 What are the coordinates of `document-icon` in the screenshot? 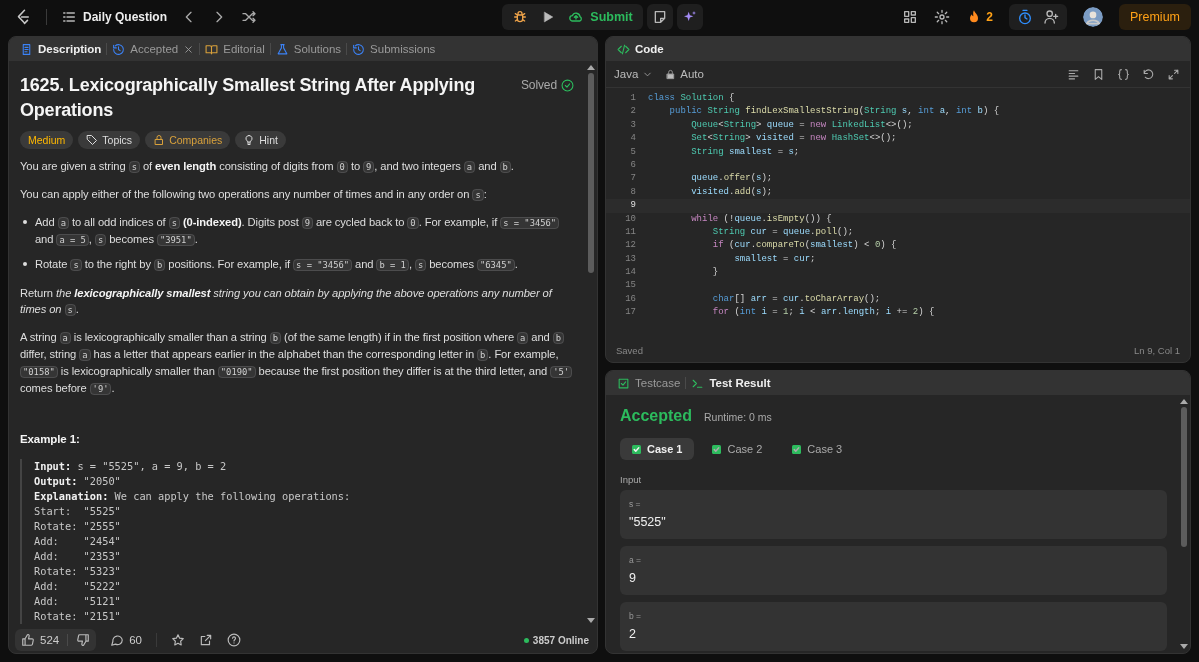 It's located at (26, 49).